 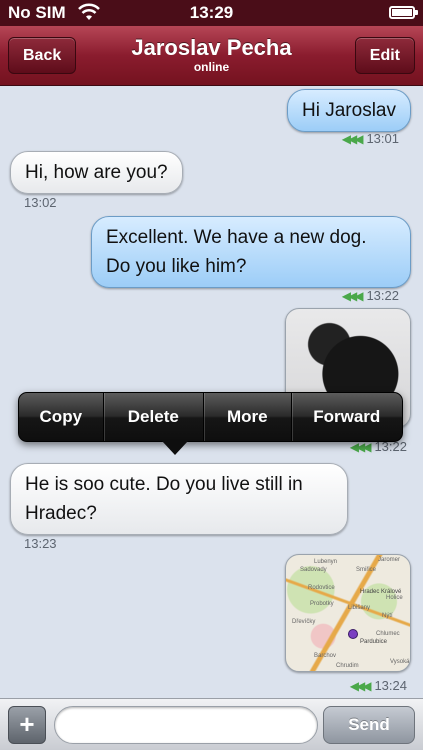 What do you see at coordinates (382, 295) in the screenshot?
I see `message-time: 13:22` at bounding box center [382, 295].